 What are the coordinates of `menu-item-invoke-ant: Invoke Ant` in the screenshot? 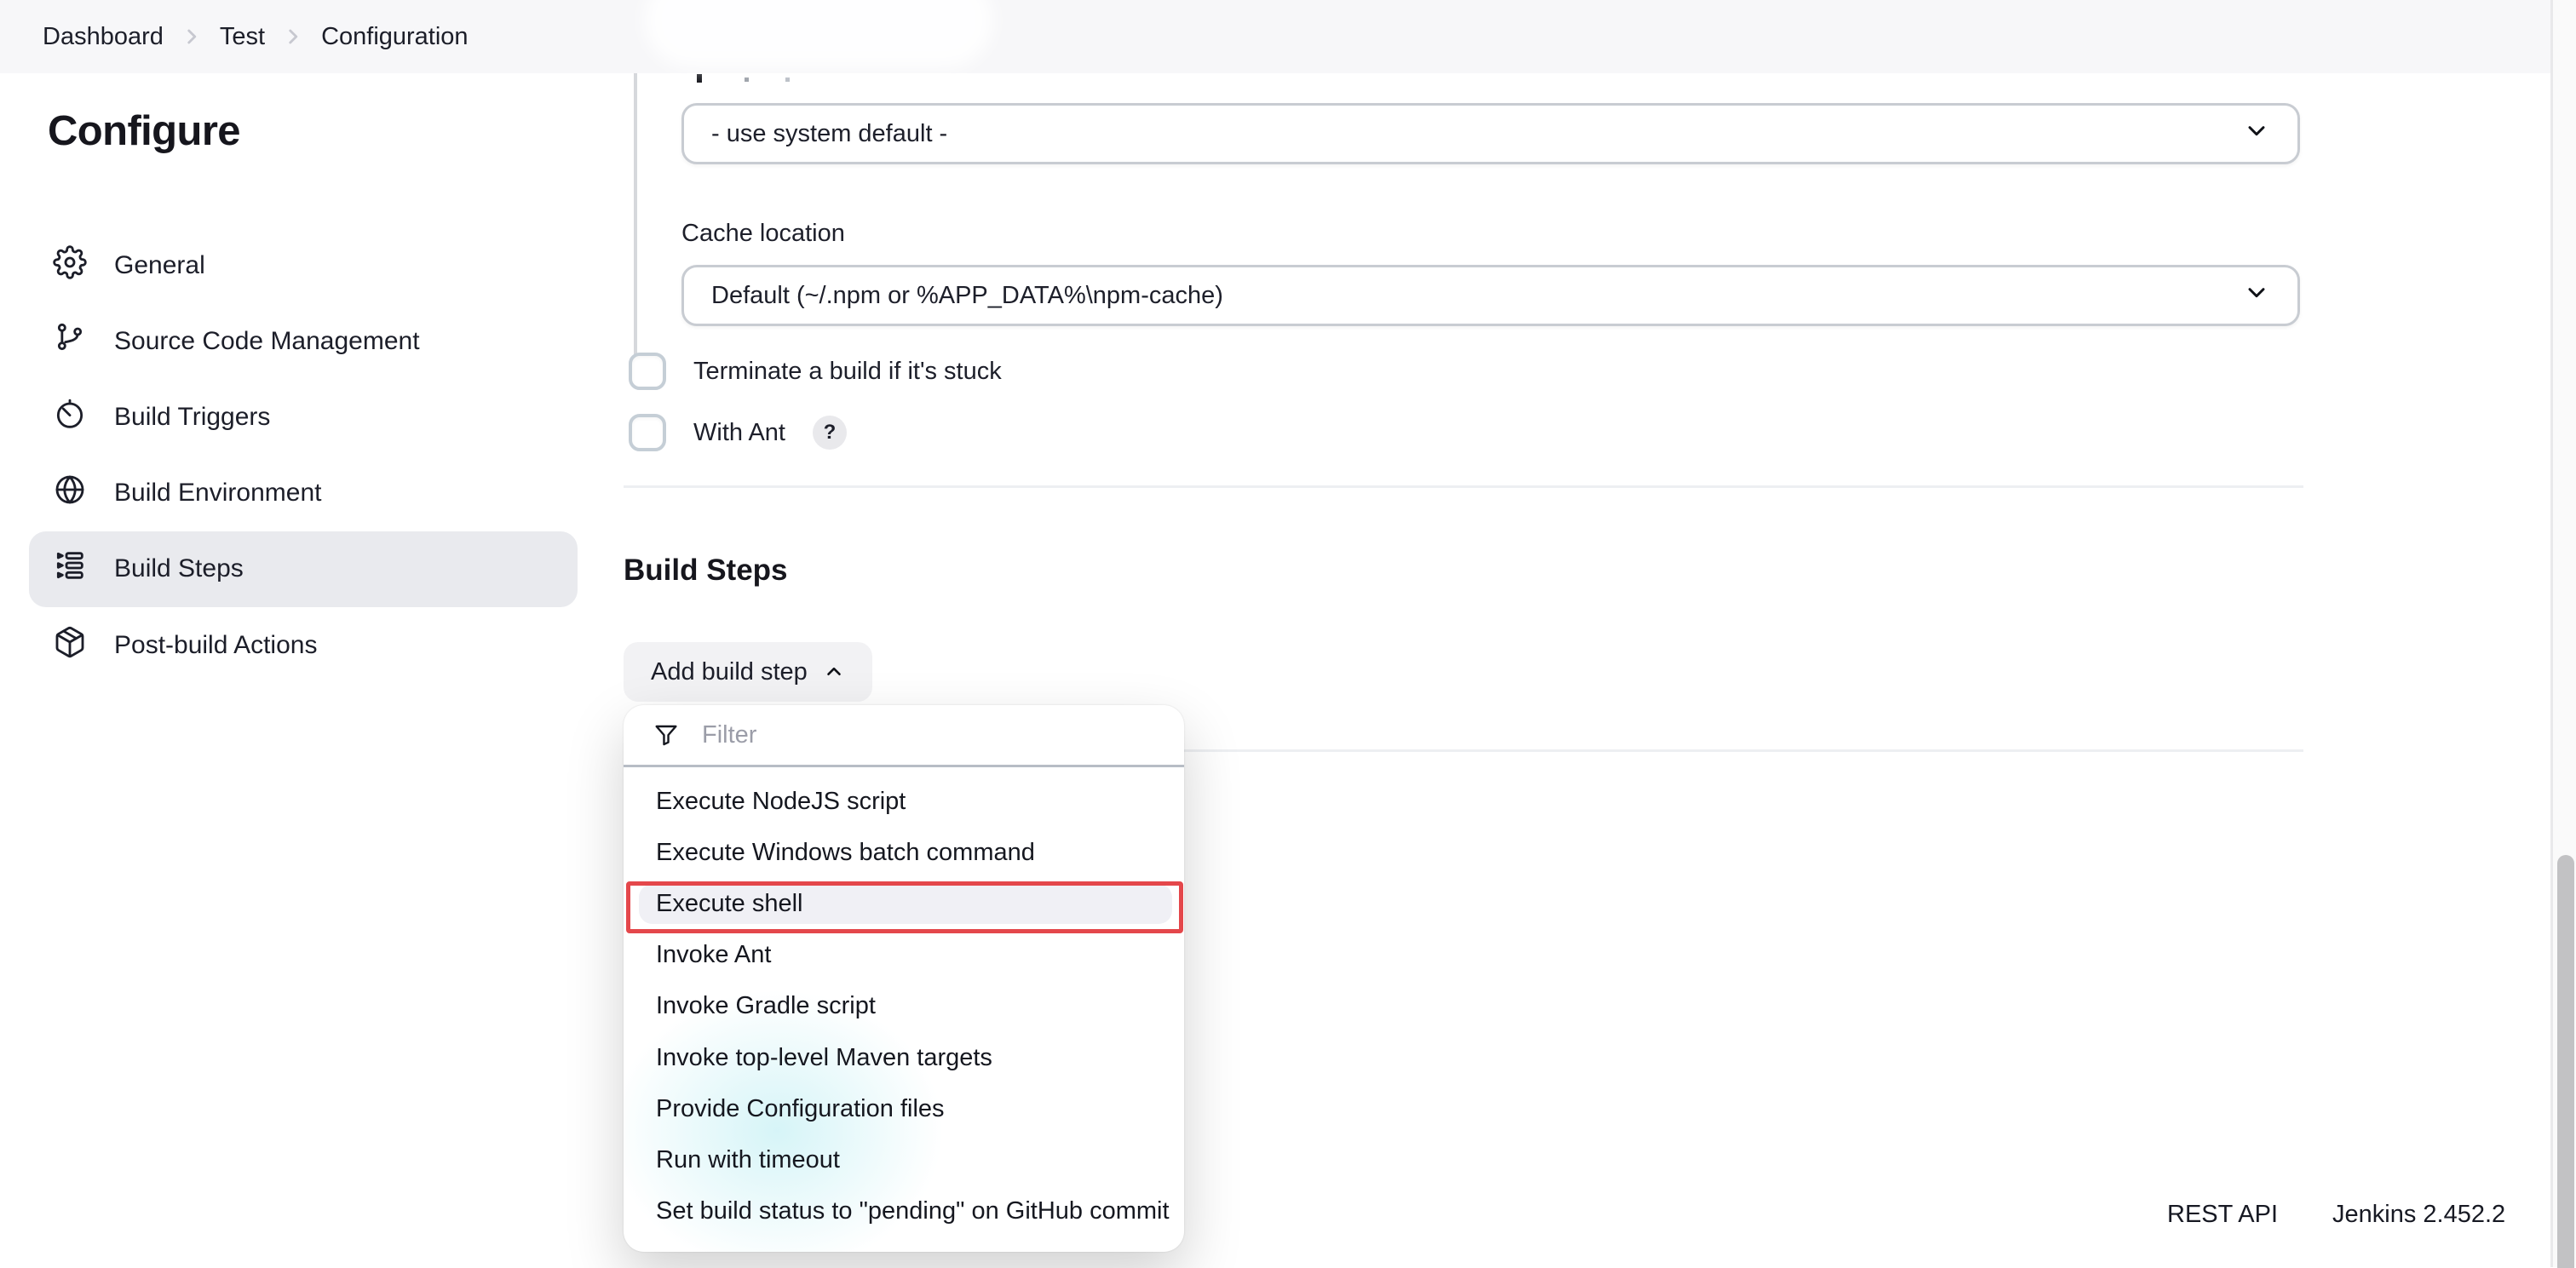 It's located at (904, 955).